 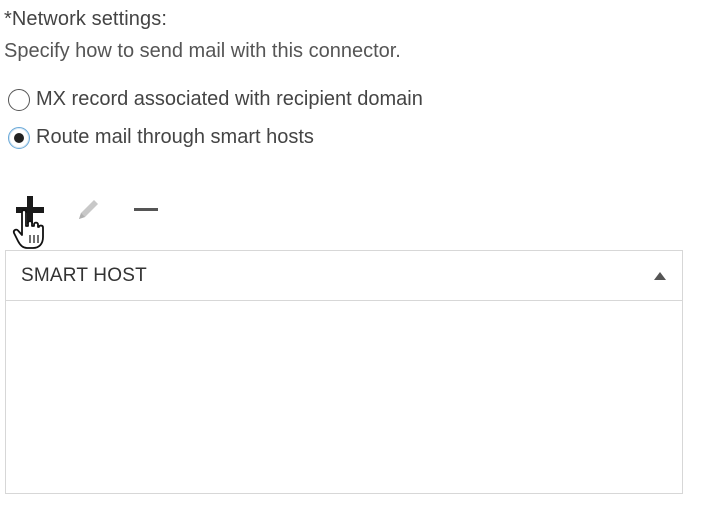 I want to click on smart-host-column-label: SMART HOST, so click(x=84, y=275).